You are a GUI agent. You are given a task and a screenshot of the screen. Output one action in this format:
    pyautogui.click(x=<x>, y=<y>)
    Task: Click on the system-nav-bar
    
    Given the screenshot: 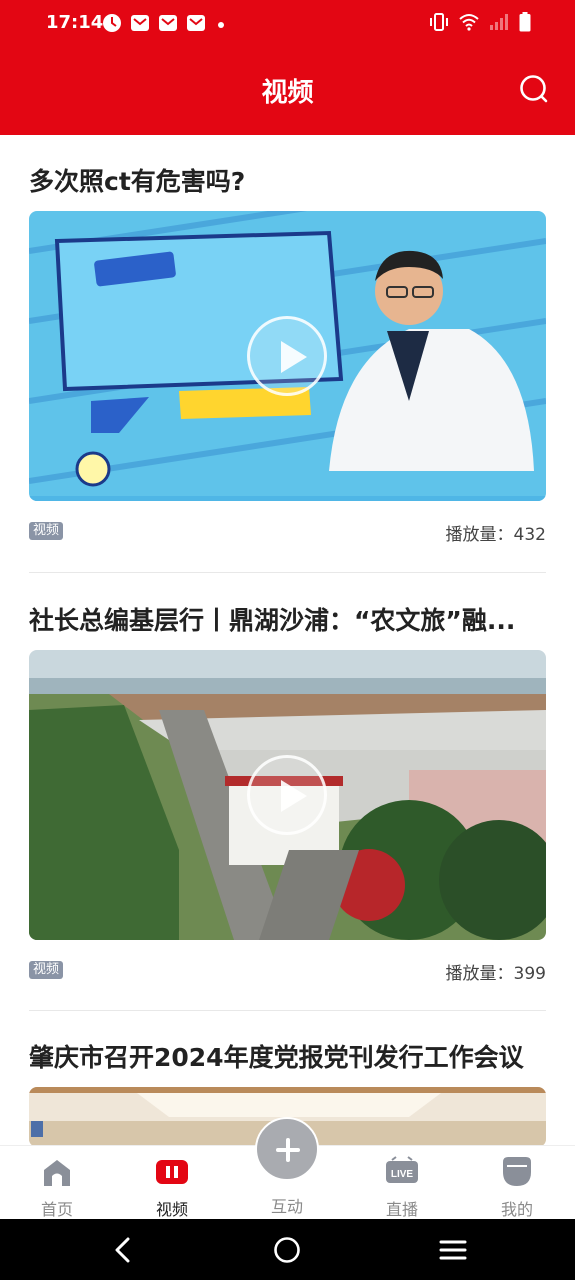 What is the action you would take?
    pyautogui.click(x=287, y=1249)
    